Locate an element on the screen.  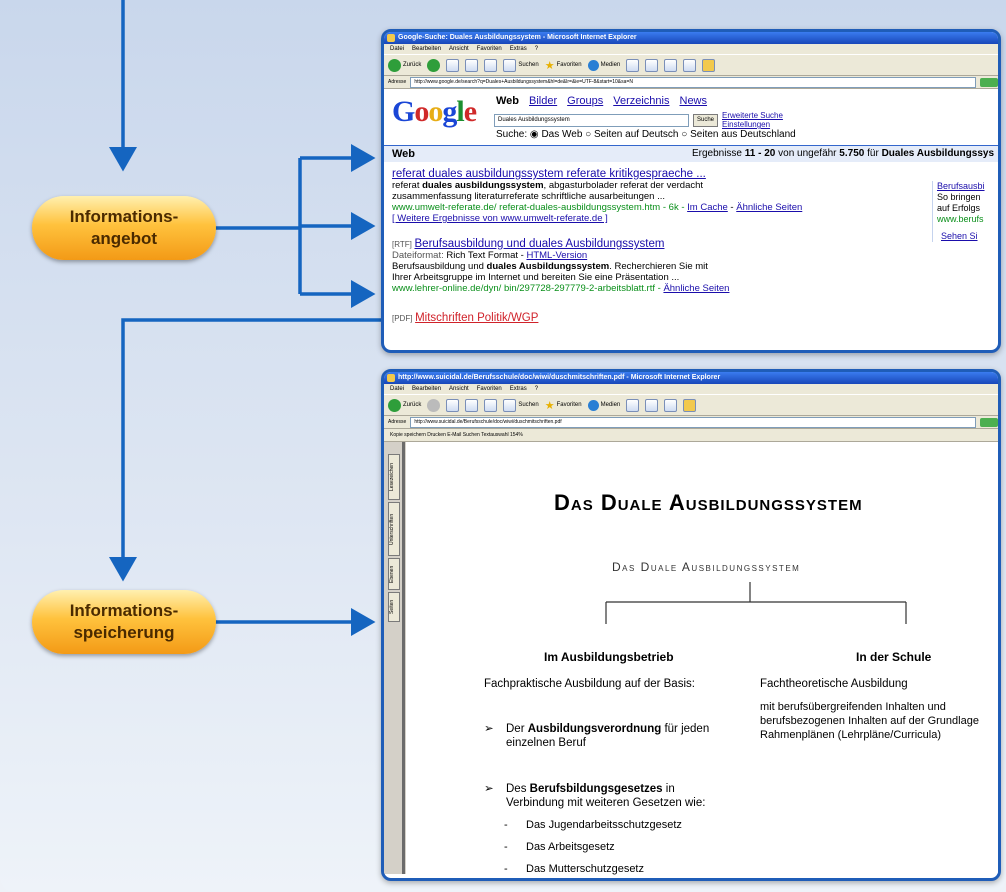
results-range: 11 - 20 is located at coordinates (760, 153).